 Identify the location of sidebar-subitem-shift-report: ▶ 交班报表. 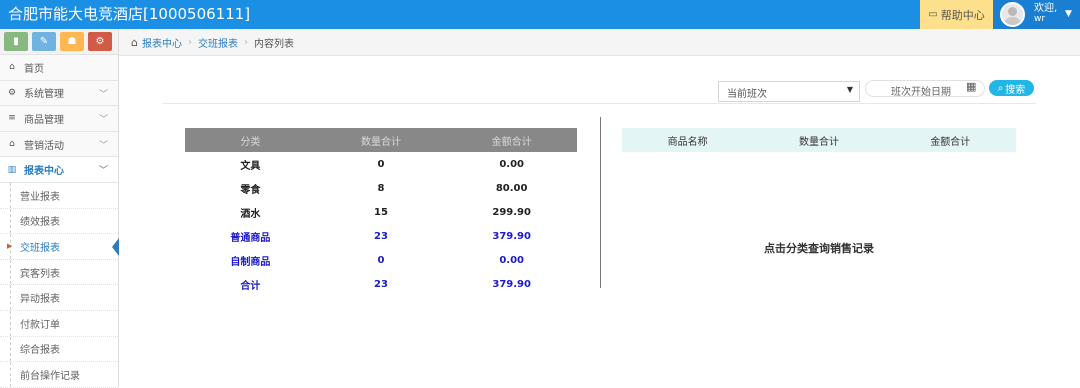
(59, 247).